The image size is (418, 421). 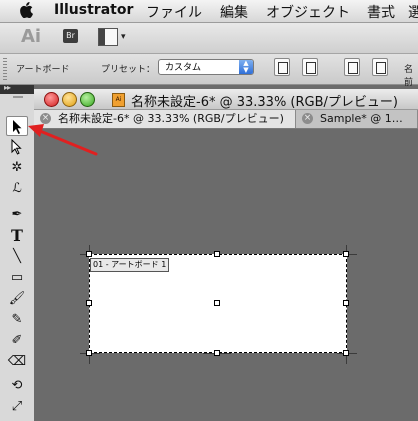 I want to click on arrange-documents-button, so click(x=108, y=37).